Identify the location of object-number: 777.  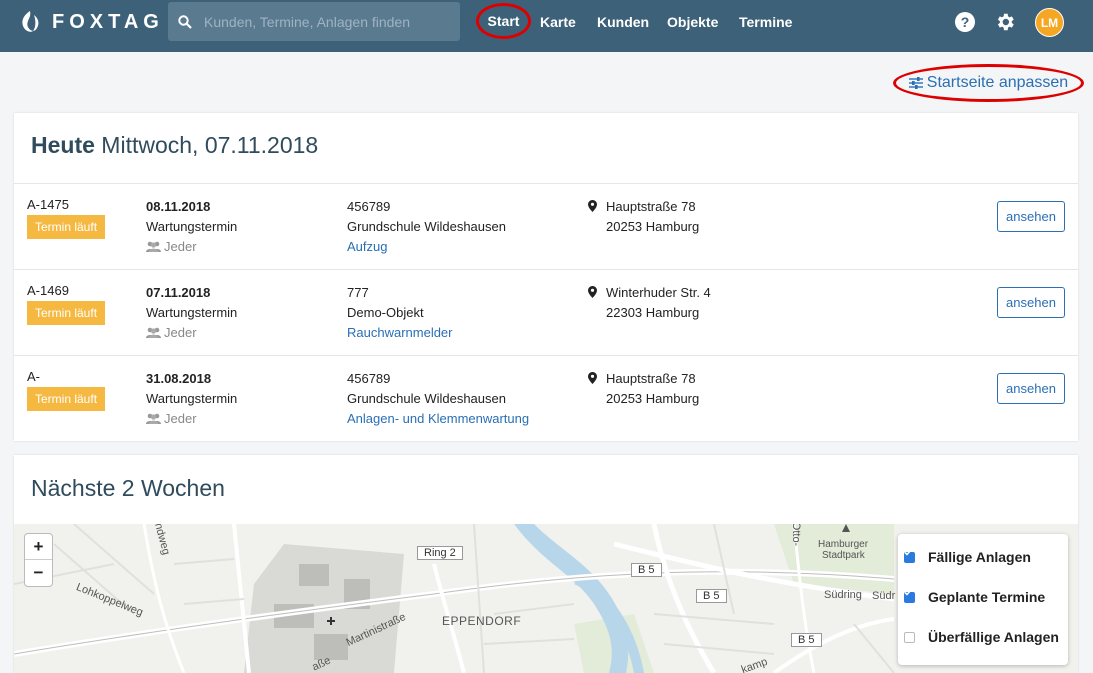
(358, 292).